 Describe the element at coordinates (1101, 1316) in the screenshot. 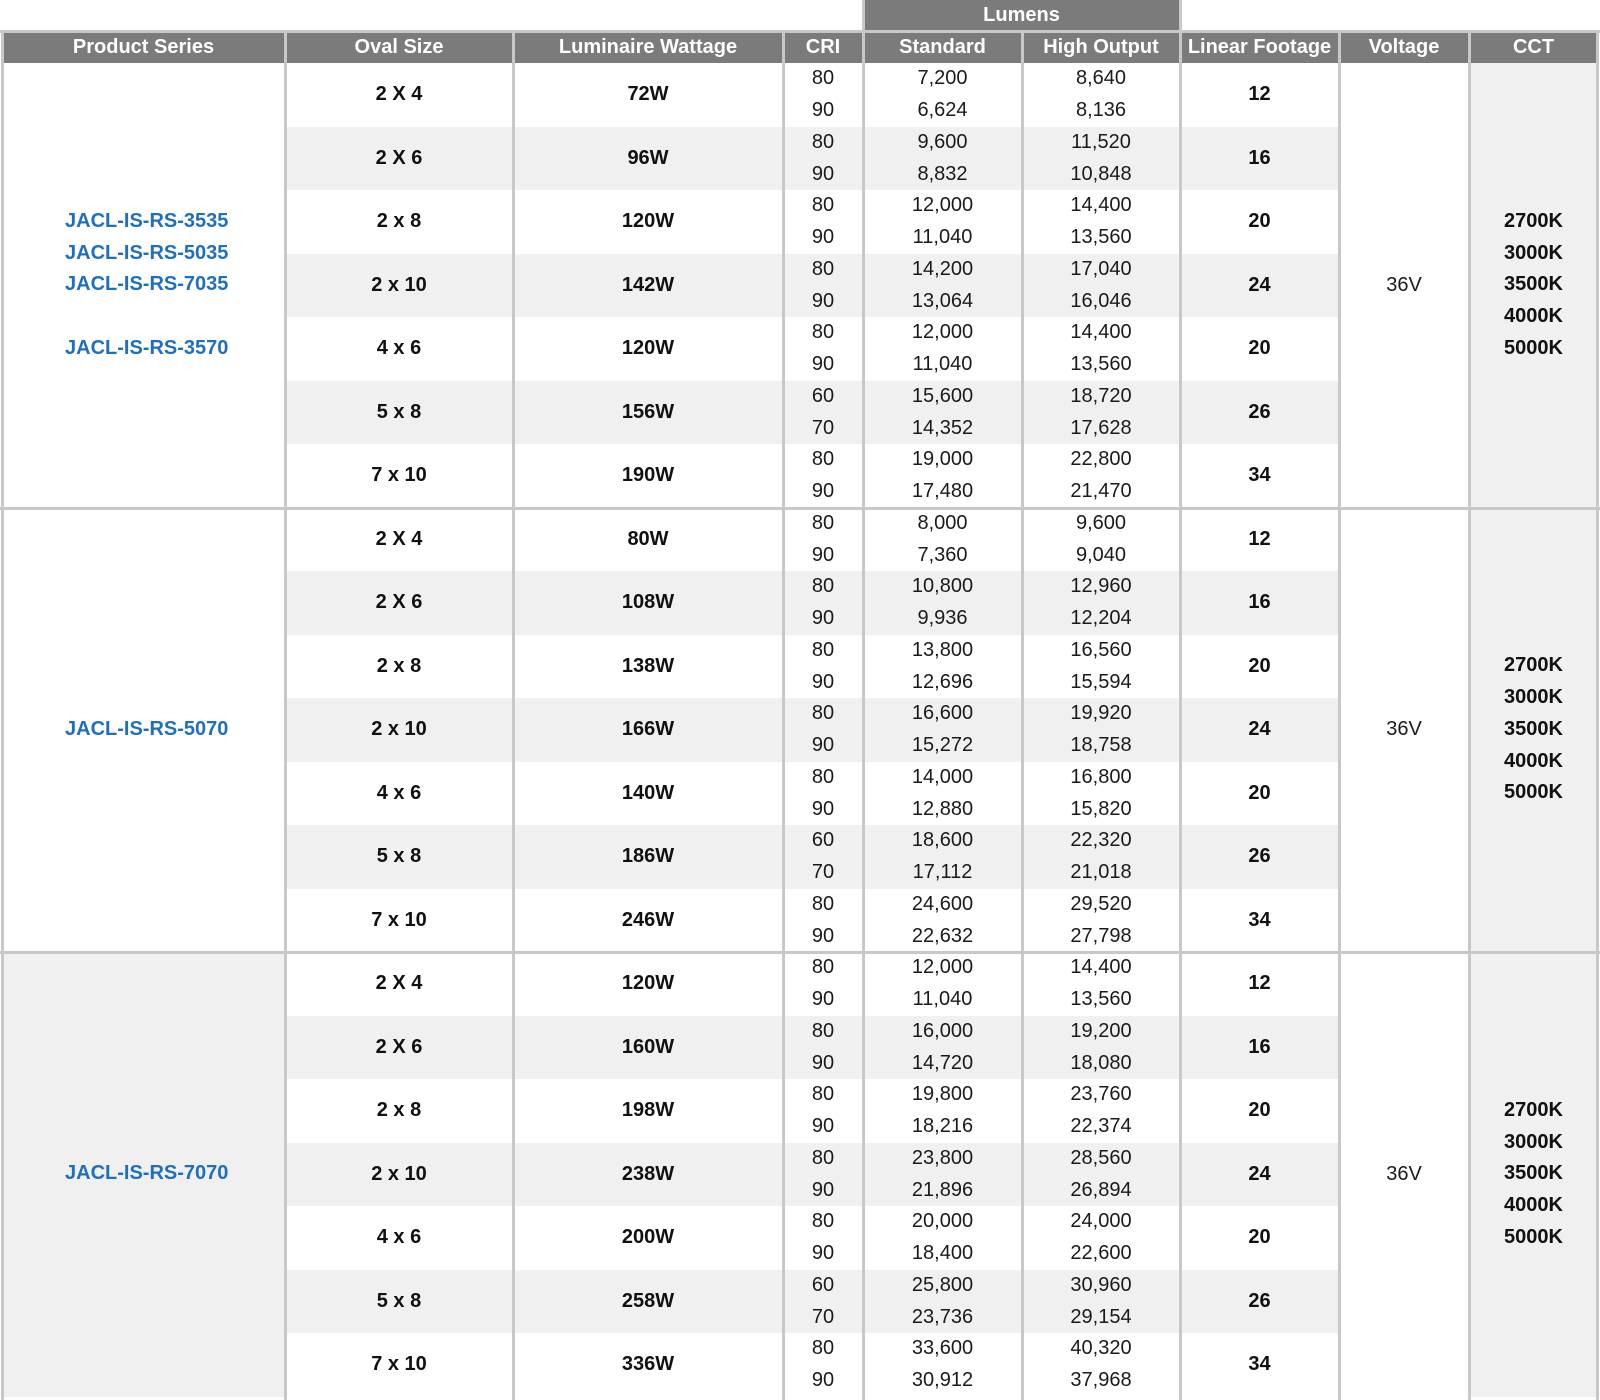

I see `high-output-lumens-value: 29,154` at that location.